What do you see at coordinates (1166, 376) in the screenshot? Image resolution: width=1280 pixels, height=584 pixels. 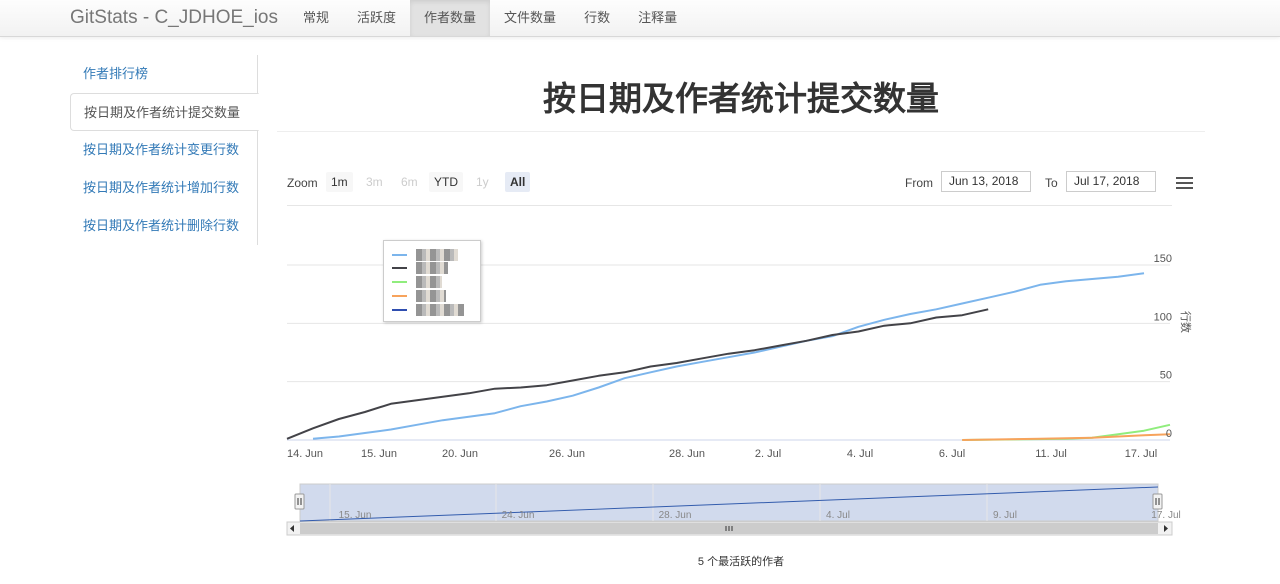 I see `y-tick-label: 50` at bounding box center [1166, 376].